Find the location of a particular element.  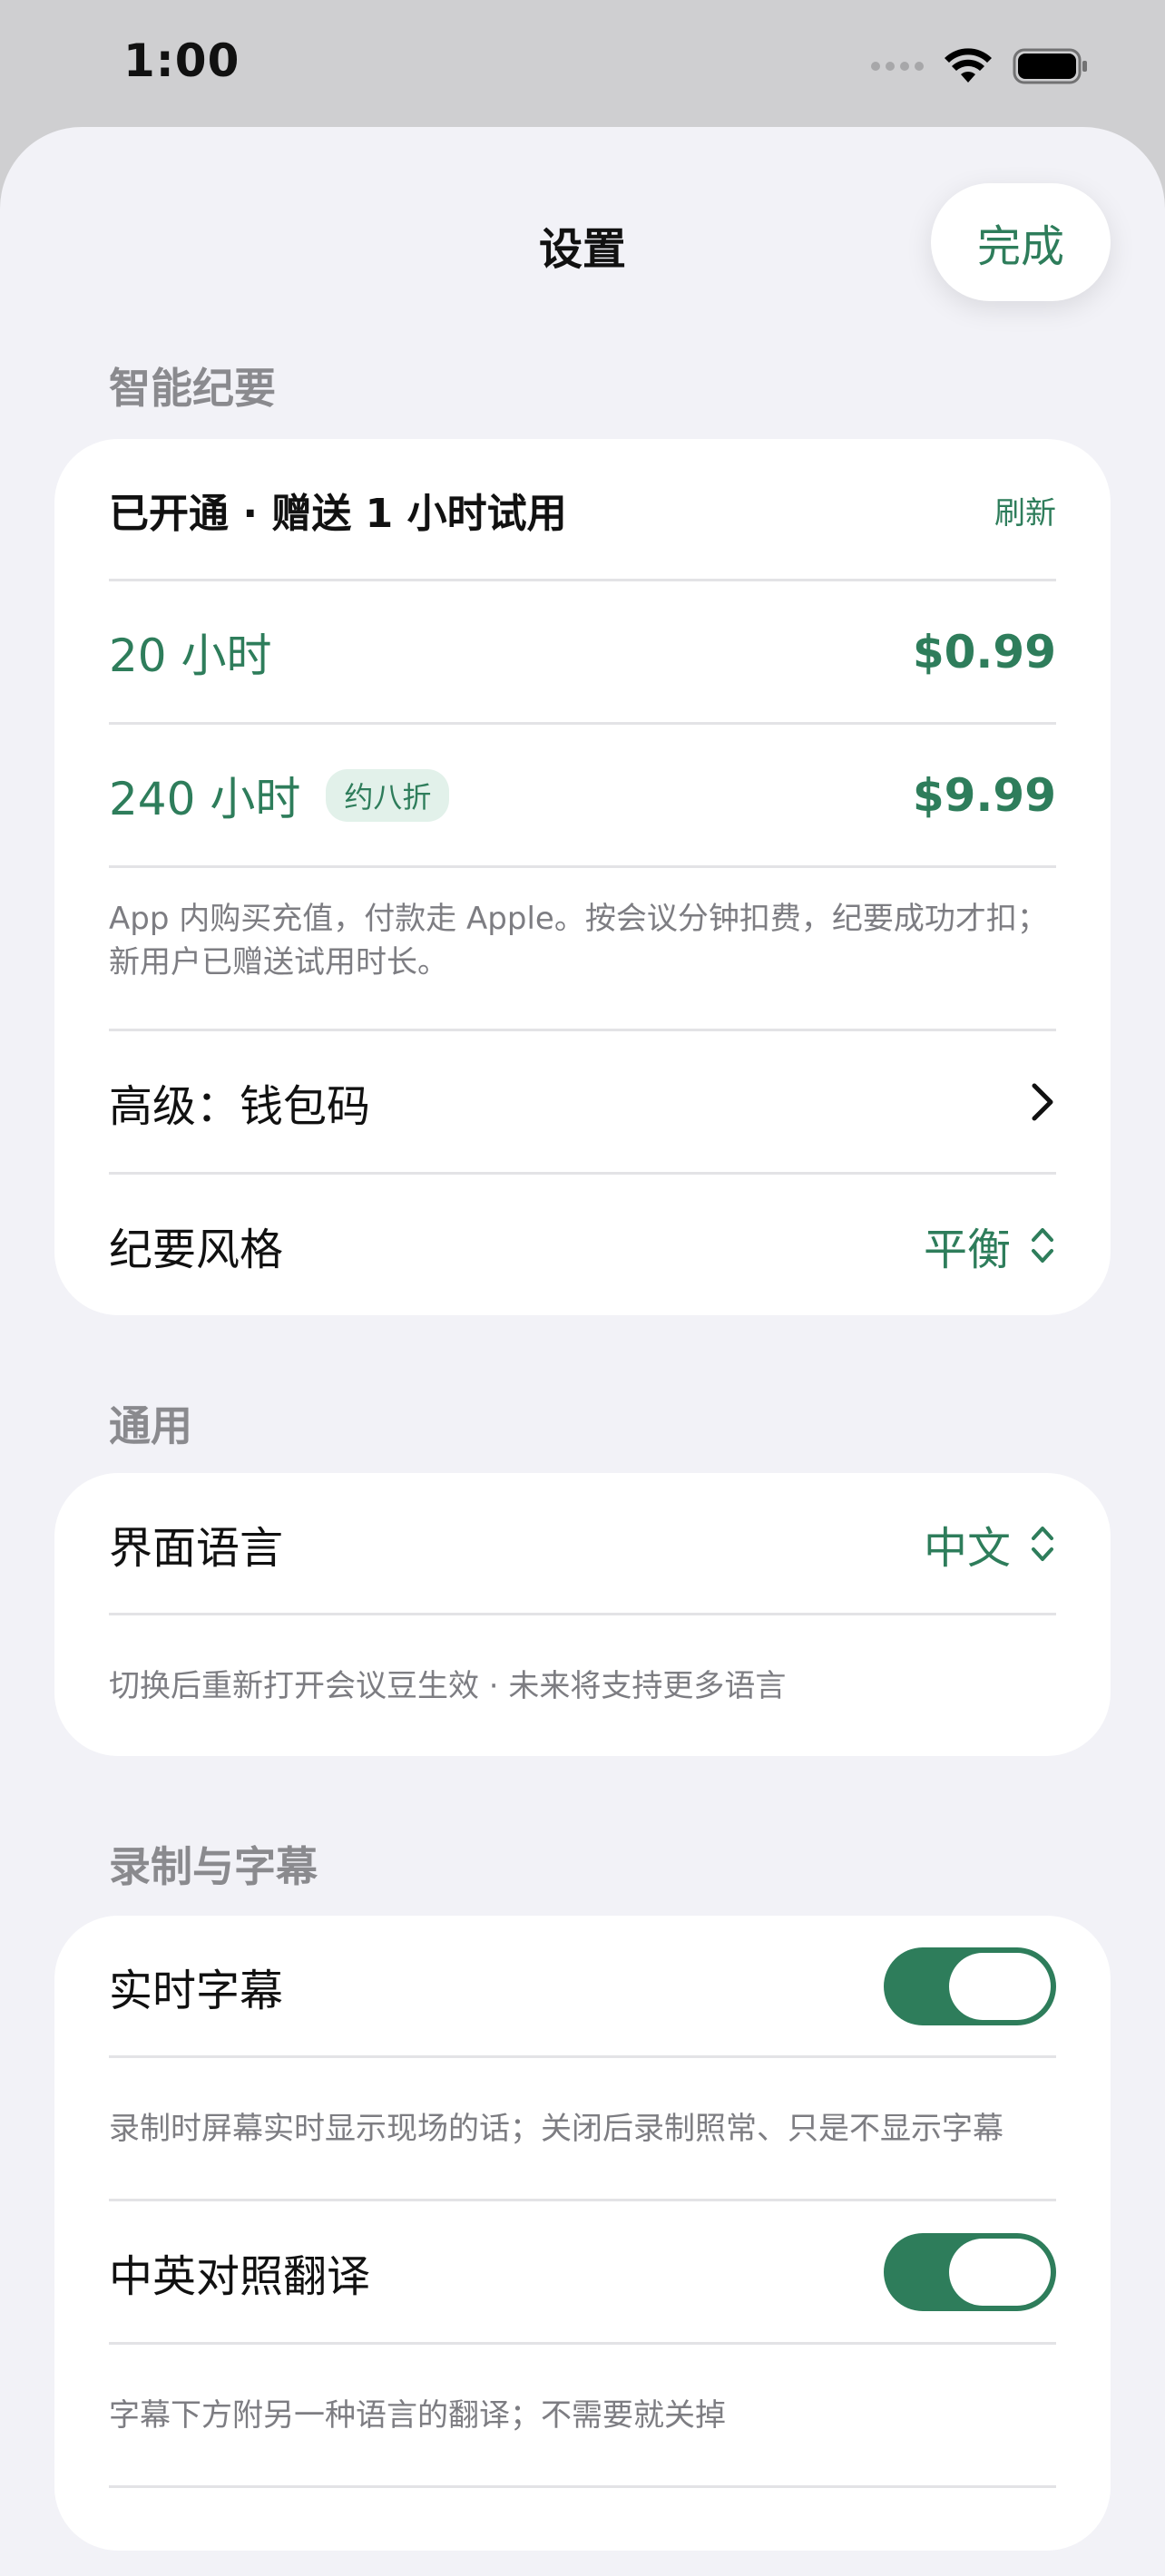

plan-status-row: 已开通 · 赠送 1 小时试用 刷新 is located at coordinates (582, 510).